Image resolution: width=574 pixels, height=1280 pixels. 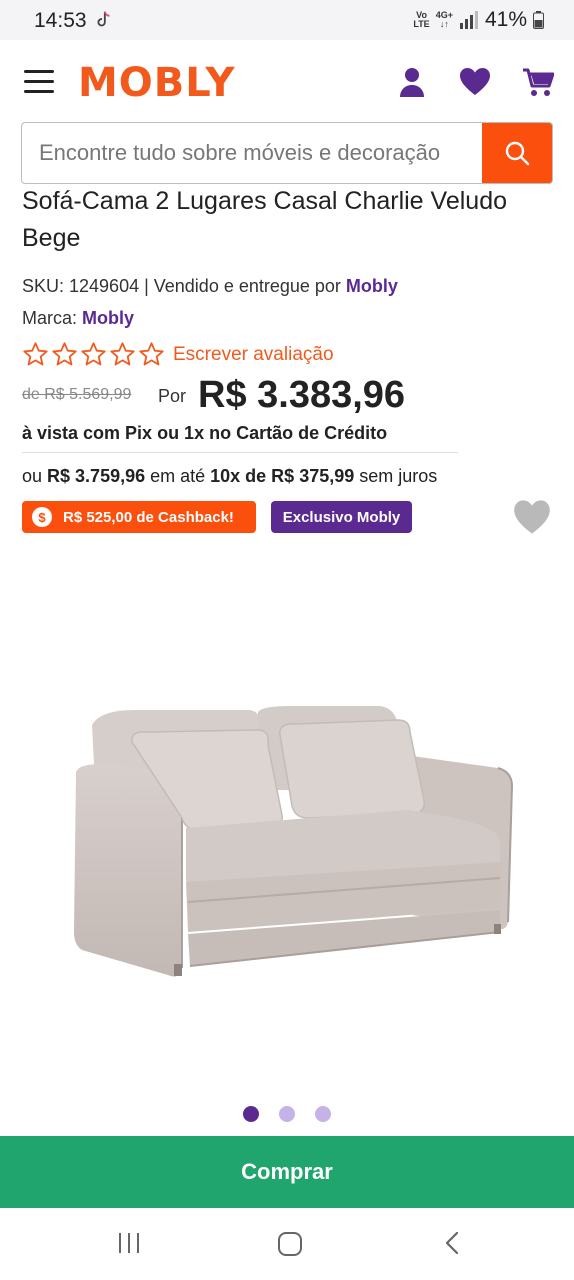 I want to click on installments-suffix: sem juros, so click(x=396, y=476).